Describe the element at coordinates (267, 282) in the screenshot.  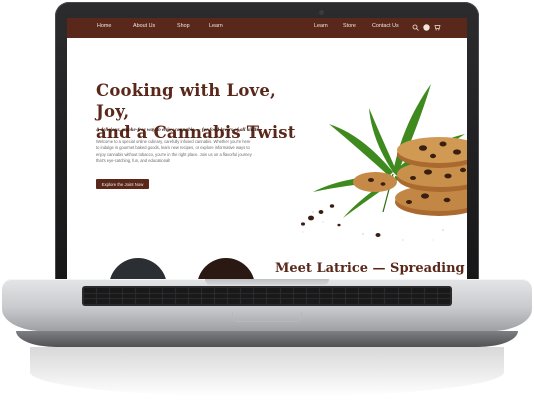
I see `laptop-hinge` at that location.